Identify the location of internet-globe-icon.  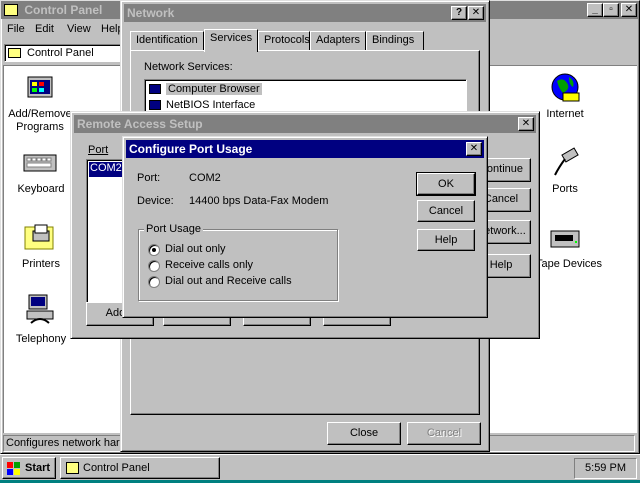
(565, 87).